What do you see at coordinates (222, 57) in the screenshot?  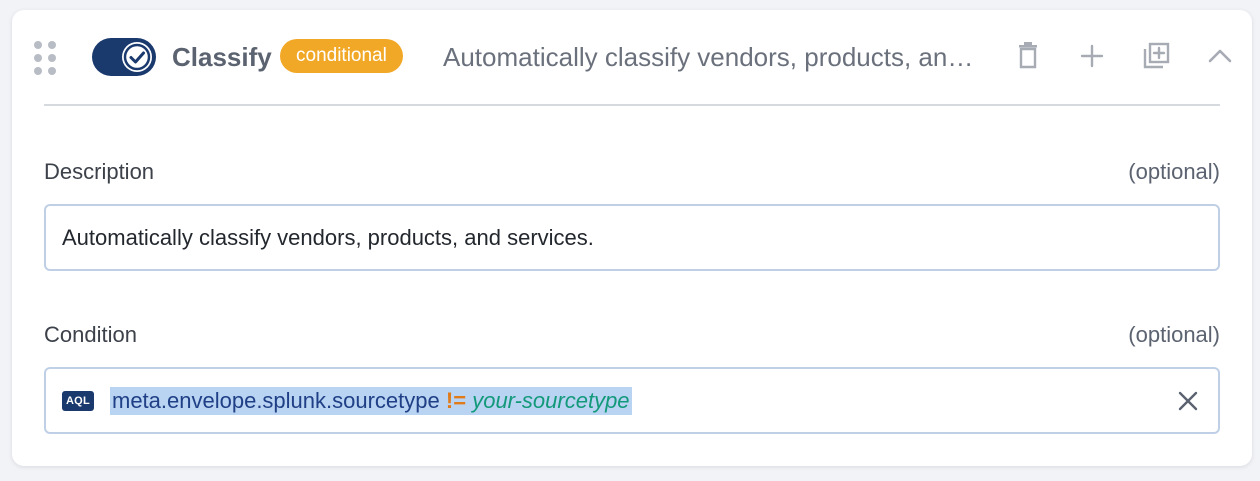 I see `step-title: Classify` at bounding box center [222, 57].